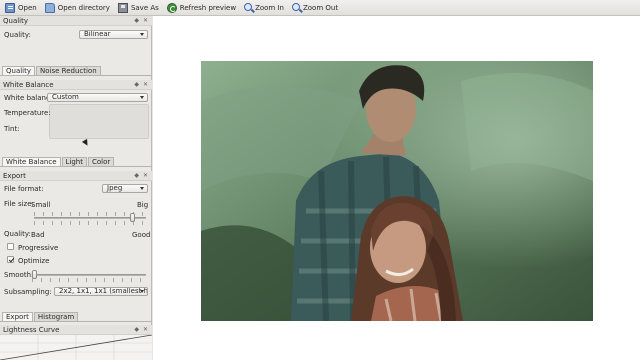 The width and height of the screenshot is (640, 360). What do you see at coordinates (31, 330) in the screenshot?
I see `lightness-curve-panel-title: Lightness Curve` at bounding box center [31, 330].